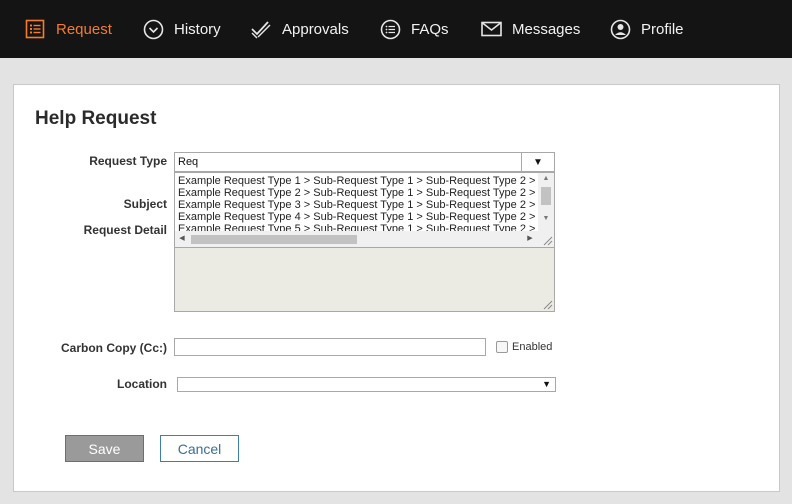 The height and width of the screenshot is (504, 792). What do you see at coordinates (114, 348) in the screenshot?
I see `cc-label: Carbon Copy (Cc:)` at bounding box center [114, 348].